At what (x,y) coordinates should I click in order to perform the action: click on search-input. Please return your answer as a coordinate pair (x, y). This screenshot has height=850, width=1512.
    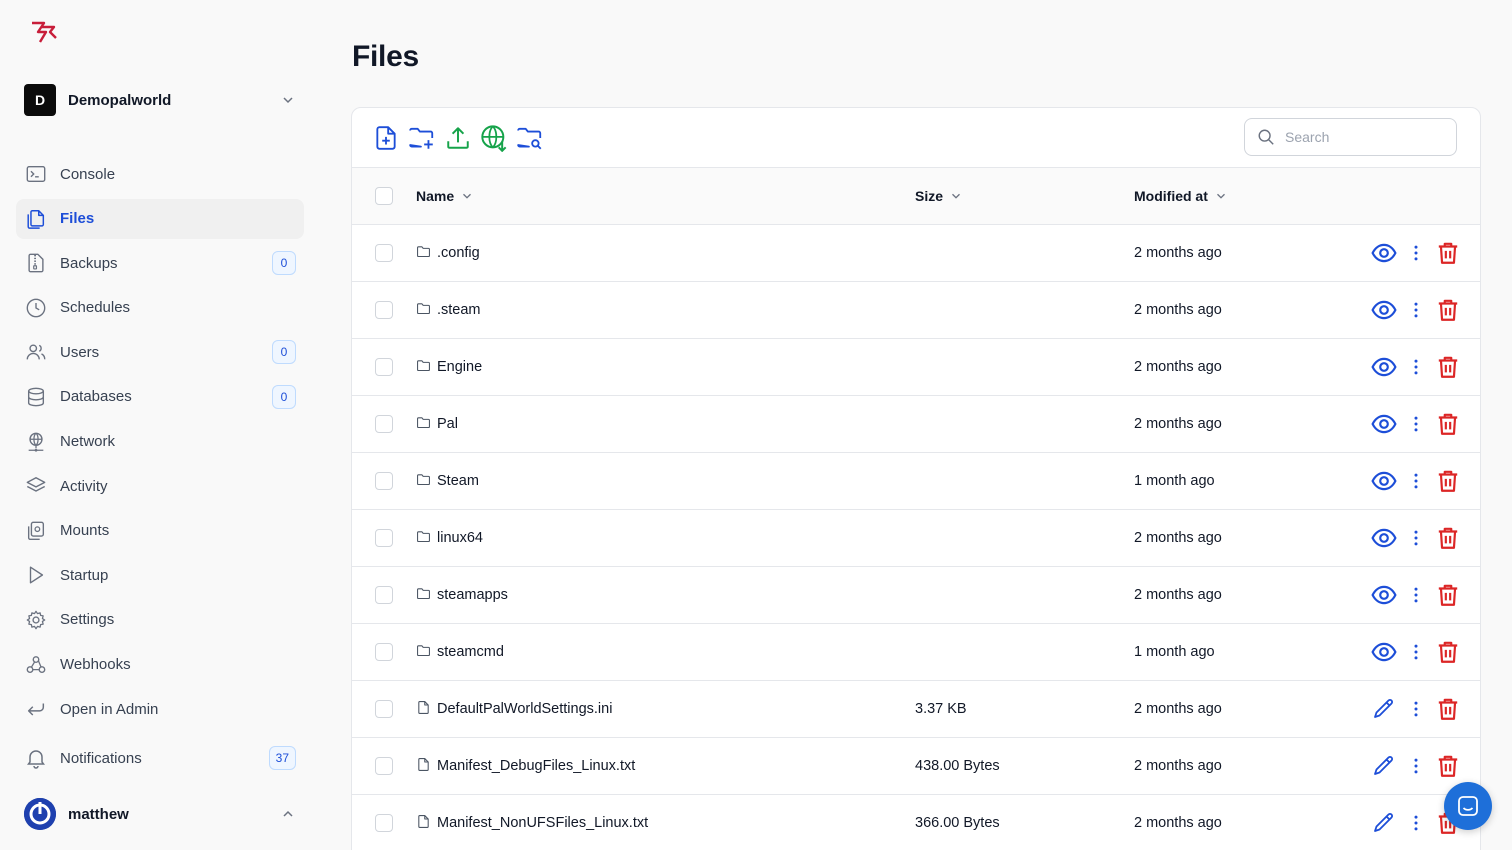
    Looking at the image, I should click on (1365, 137).